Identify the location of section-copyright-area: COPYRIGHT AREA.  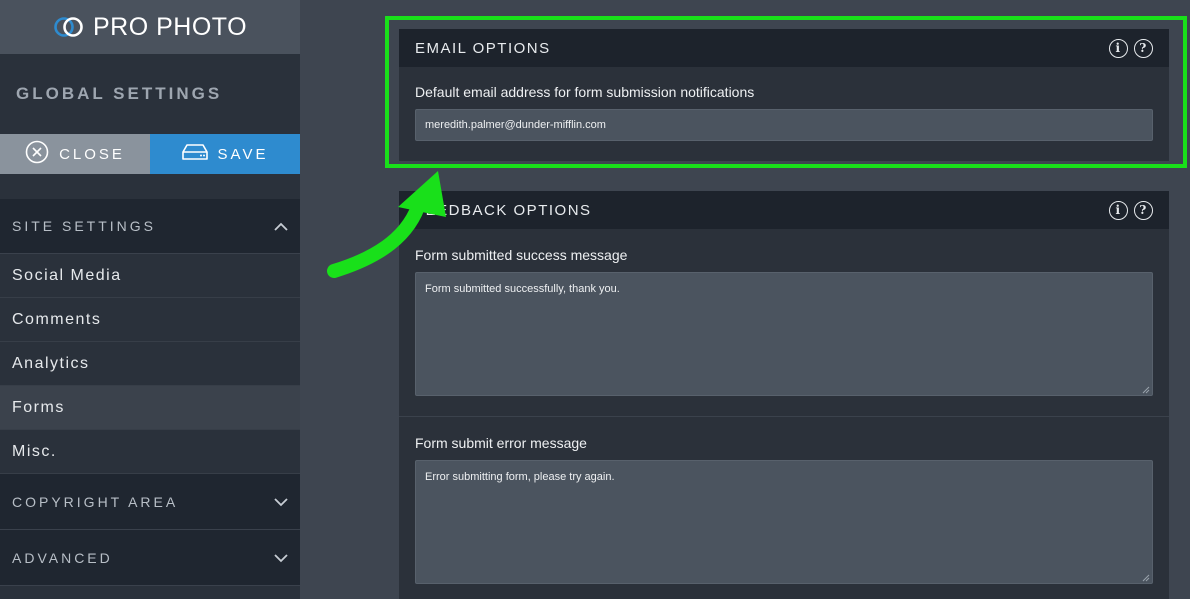
(150, 502).